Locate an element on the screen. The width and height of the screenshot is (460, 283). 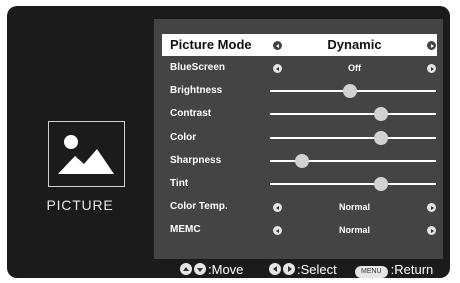
menu-row-bluescreen: BlueScreen Off is located at coordinates (299, 68).